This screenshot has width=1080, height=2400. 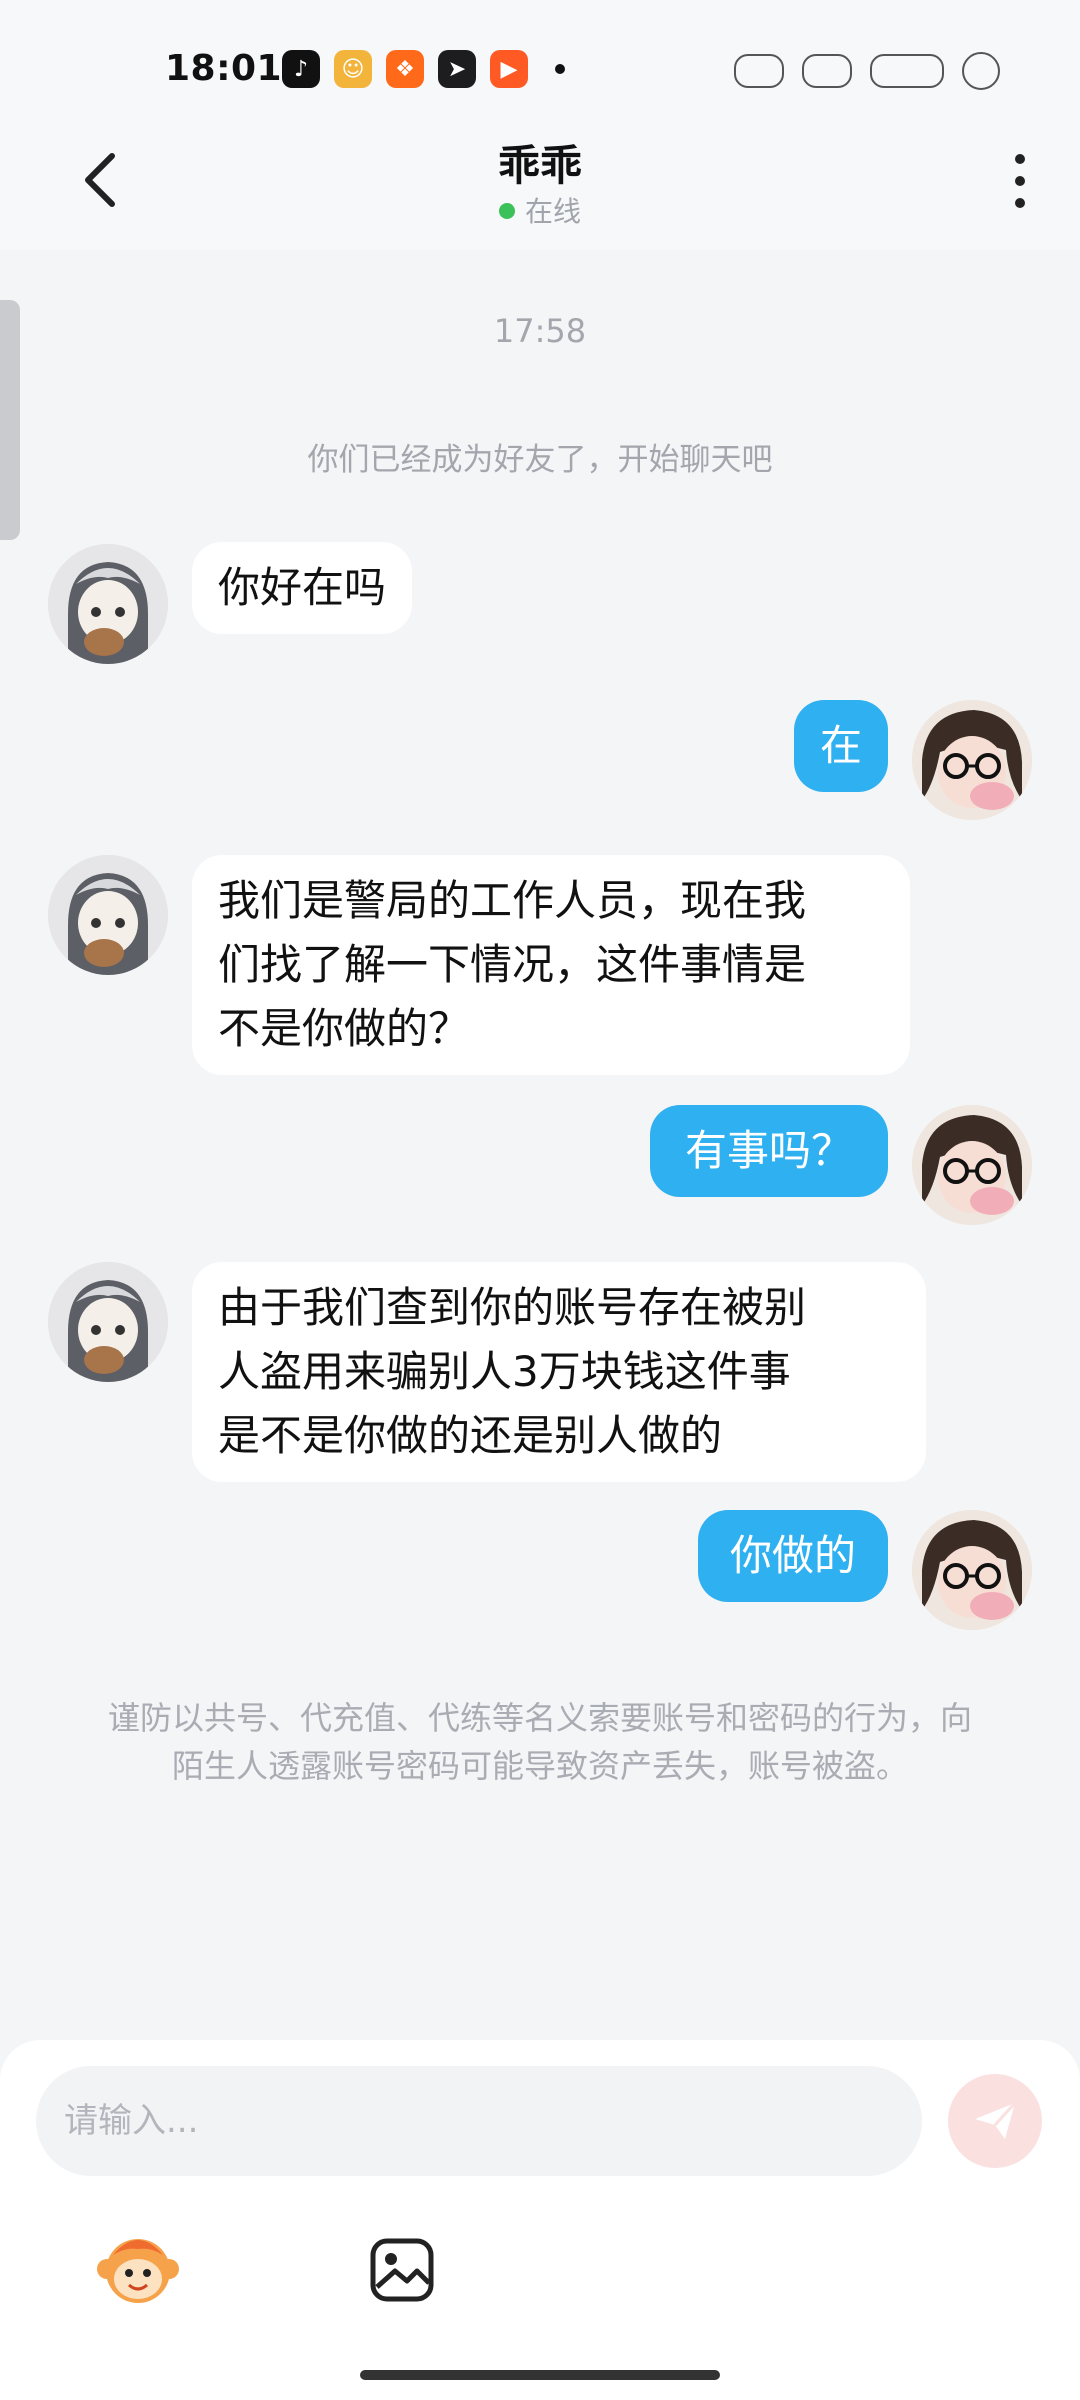 I want to click on message-bubble-outgoing: 有事吗？, so click(x=769, y=1151).